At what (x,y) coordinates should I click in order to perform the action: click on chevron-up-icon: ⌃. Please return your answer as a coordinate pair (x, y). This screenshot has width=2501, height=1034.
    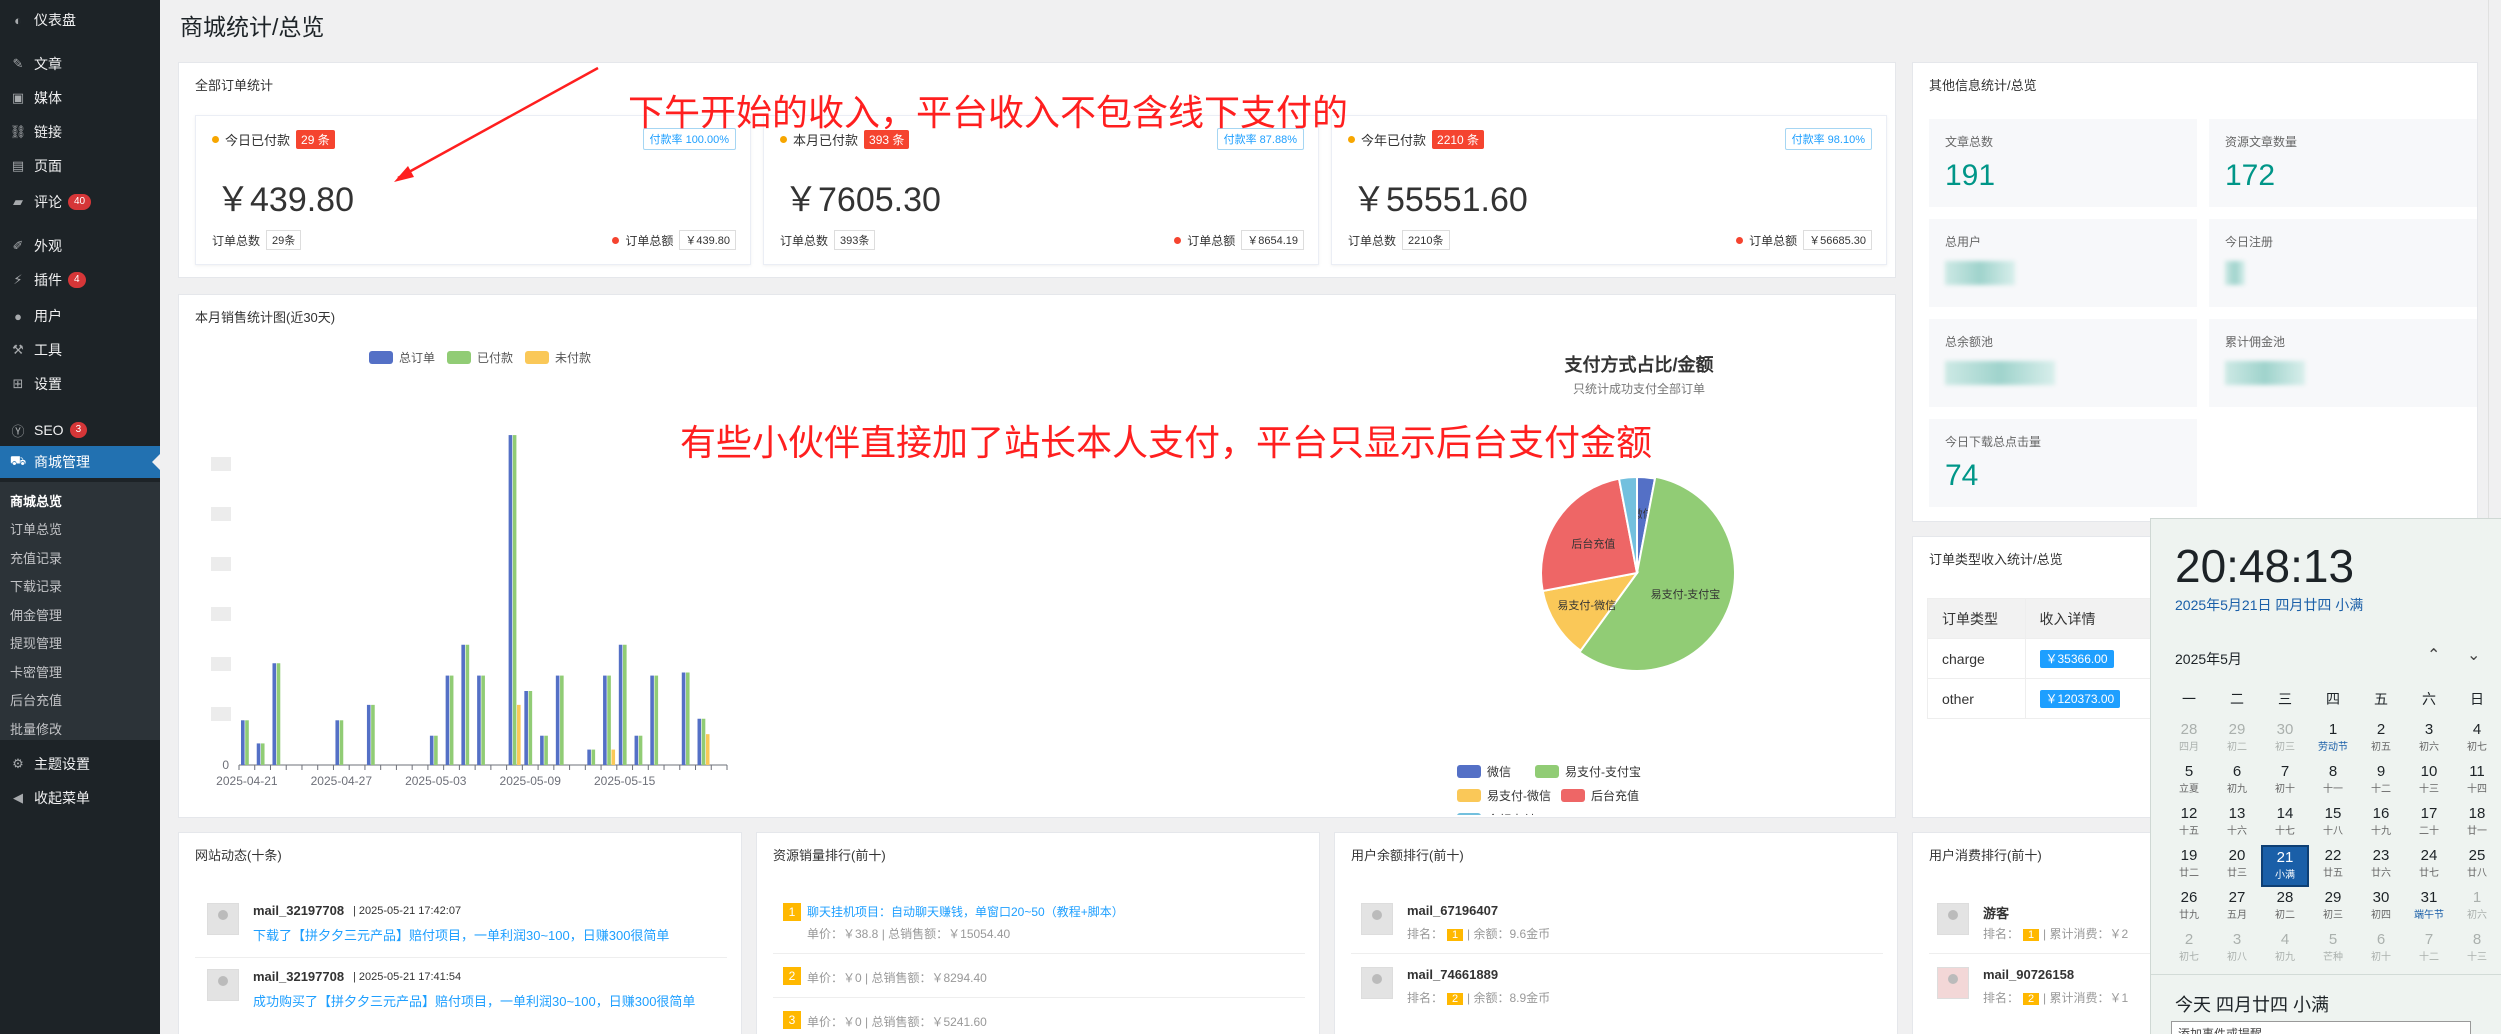
    Looking at the image, I should click on (2433, 655).